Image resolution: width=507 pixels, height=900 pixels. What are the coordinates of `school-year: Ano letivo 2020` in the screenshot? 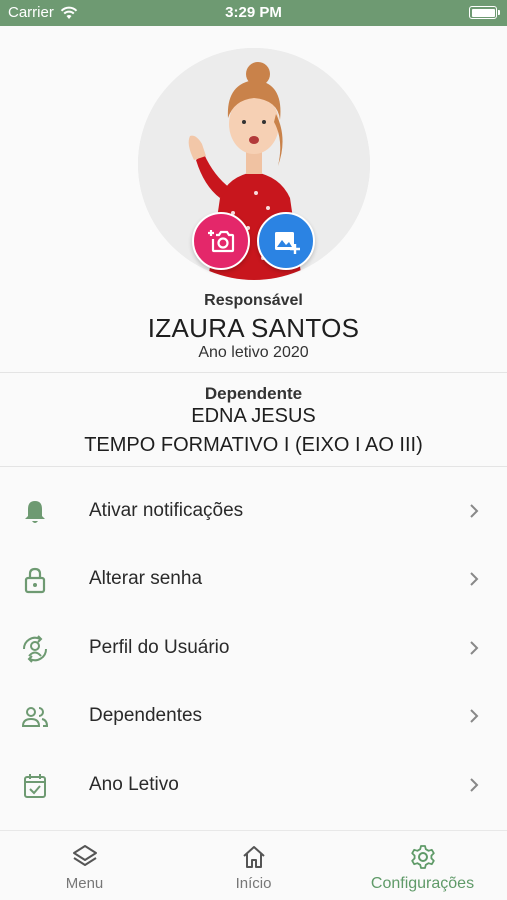 It's located at (253, 352).